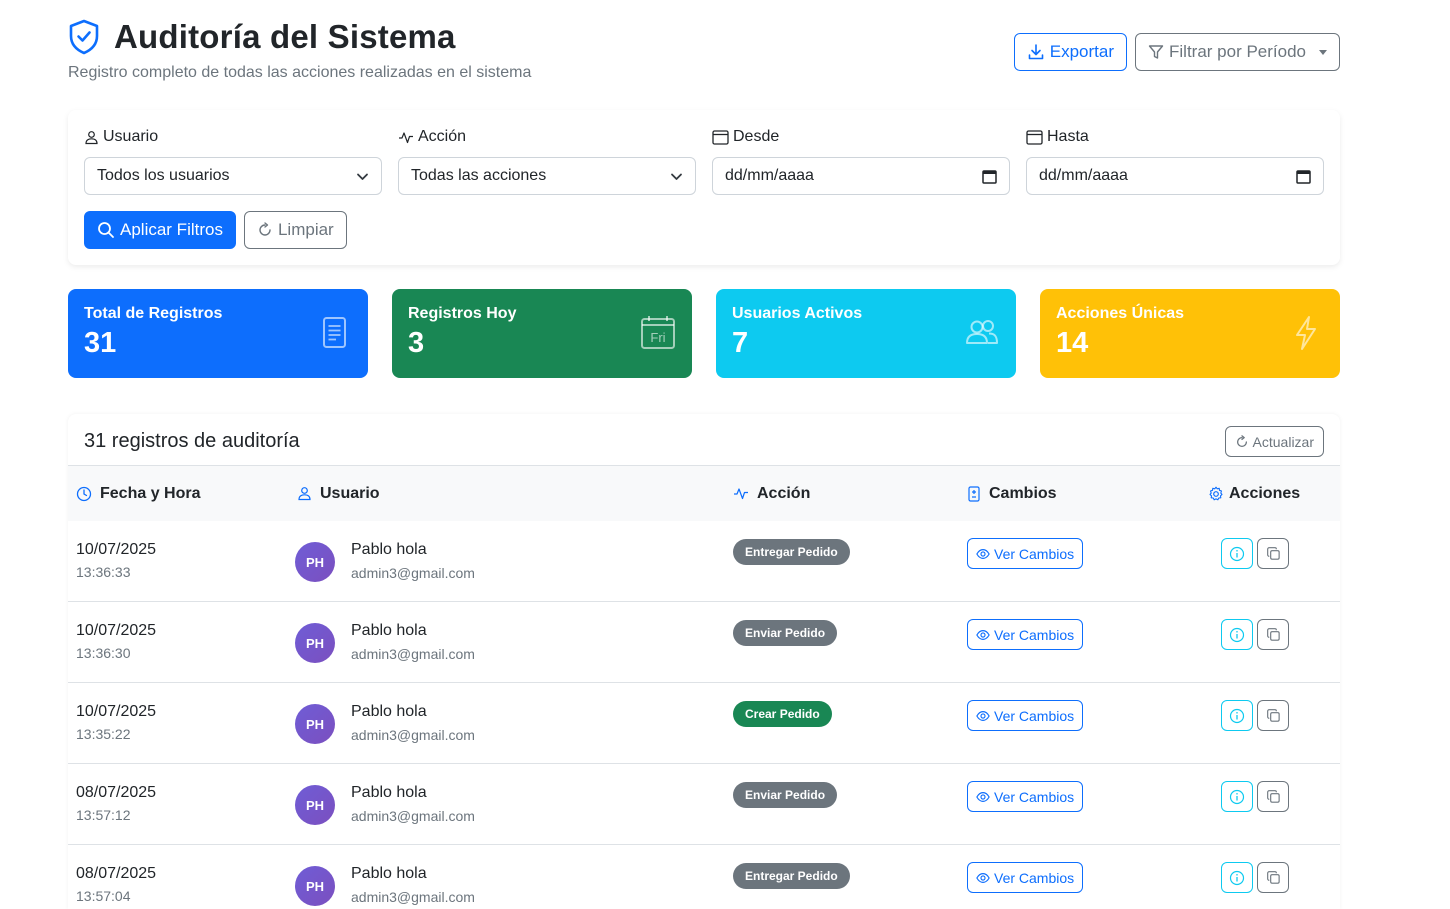  What do you see at coordinates (315, 724) in the screenshot?
I see `avatar: PH` at bounding box center [315, 724].